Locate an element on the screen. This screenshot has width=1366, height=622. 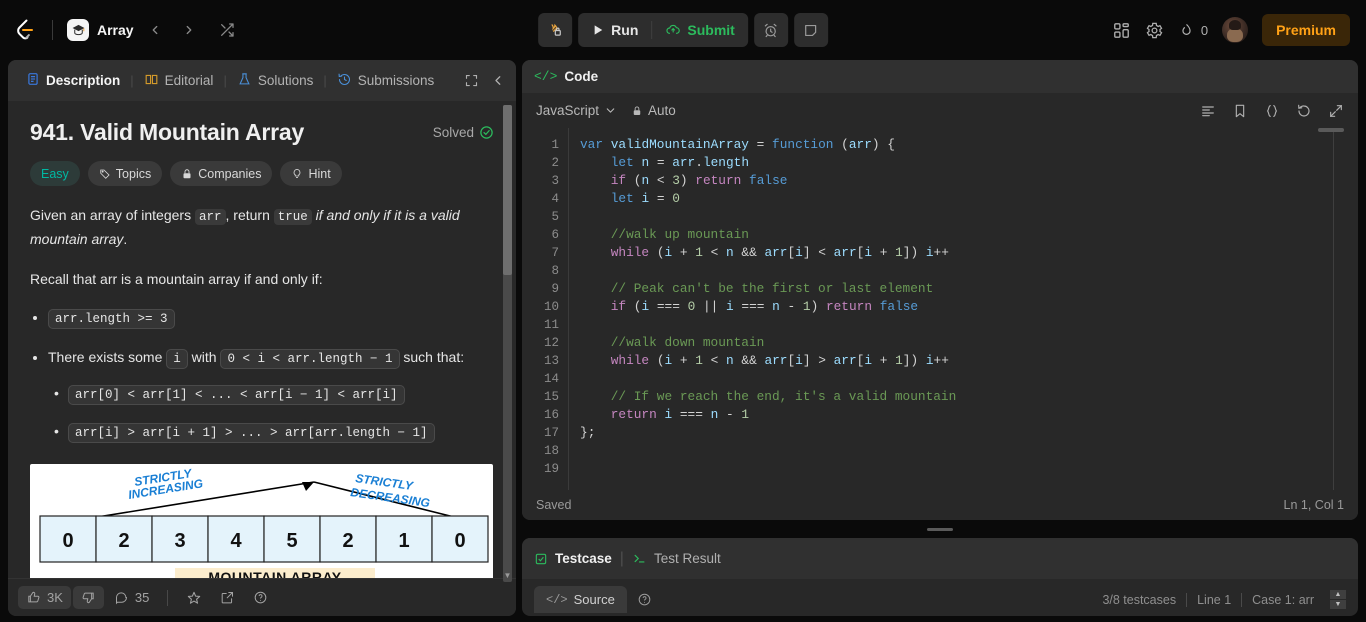
topics-label: Topics is located at coordinates (133, 173).